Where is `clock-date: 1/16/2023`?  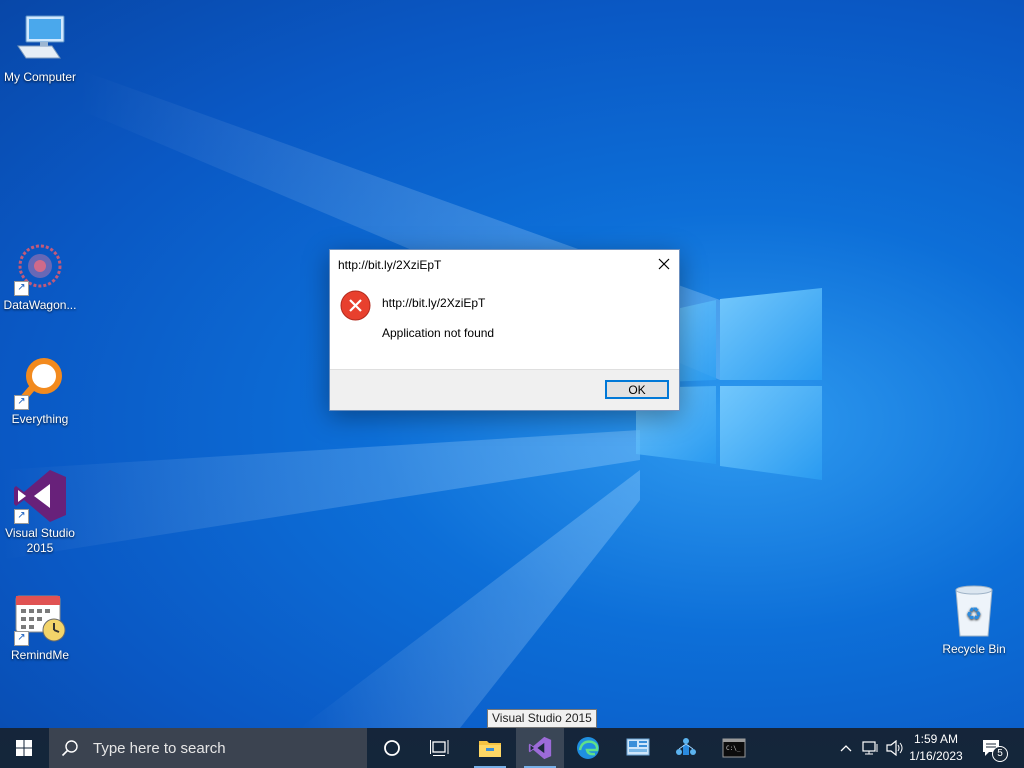
clock-date: 1/16/2023 is located at coordinates (936, 756).